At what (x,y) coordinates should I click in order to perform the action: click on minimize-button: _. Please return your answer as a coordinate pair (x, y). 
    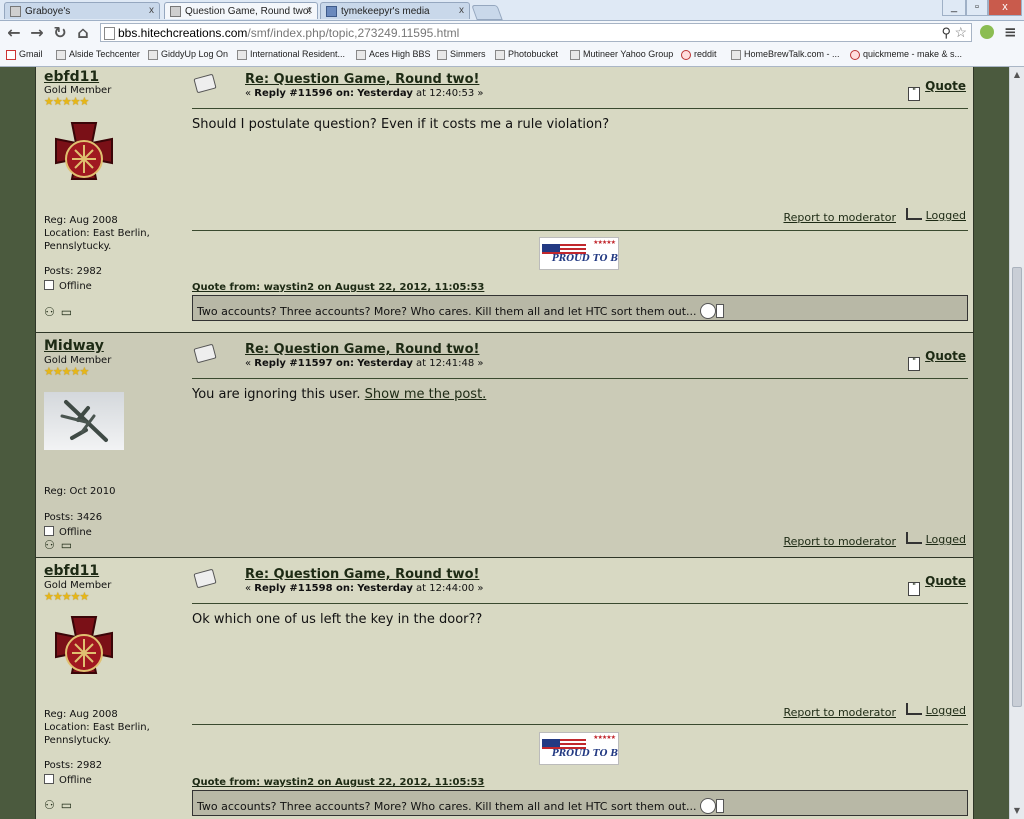
    Looking at the image, I should click on (954, 8).